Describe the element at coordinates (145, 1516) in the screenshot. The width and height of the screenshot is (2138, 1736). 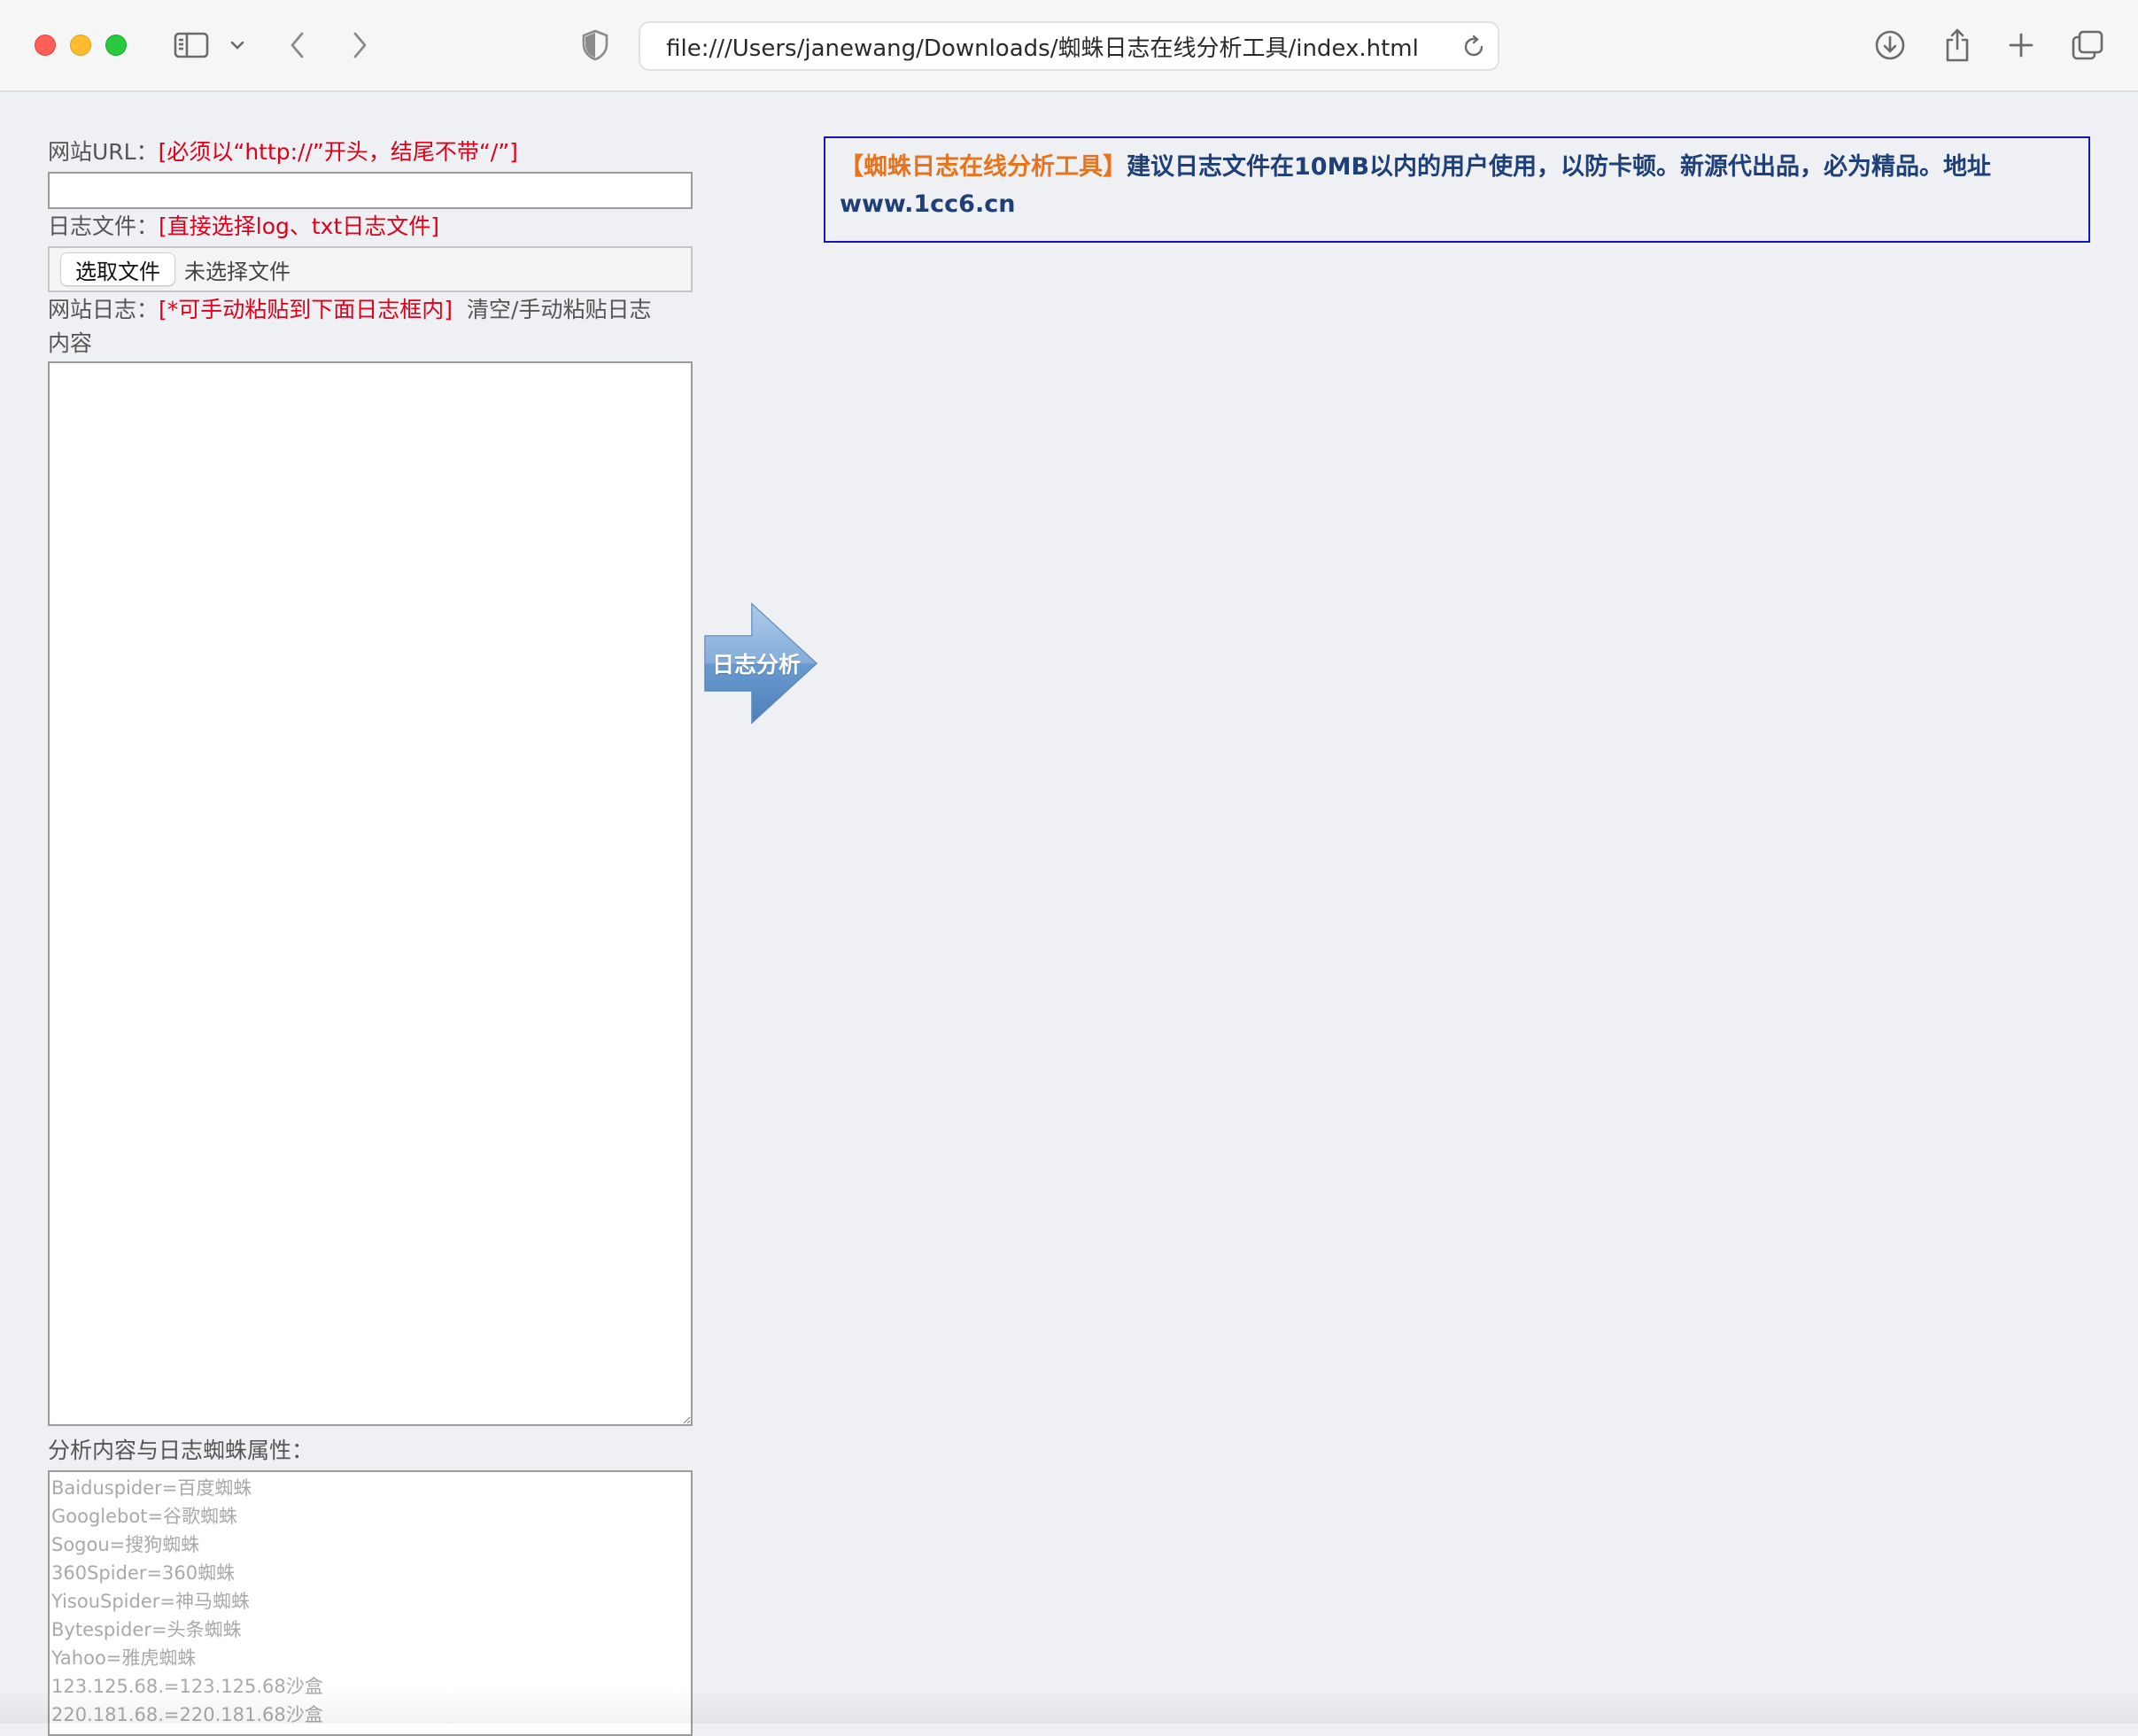
I see `attr-line: Googlebot=谷歌蜘蛛` at that location.